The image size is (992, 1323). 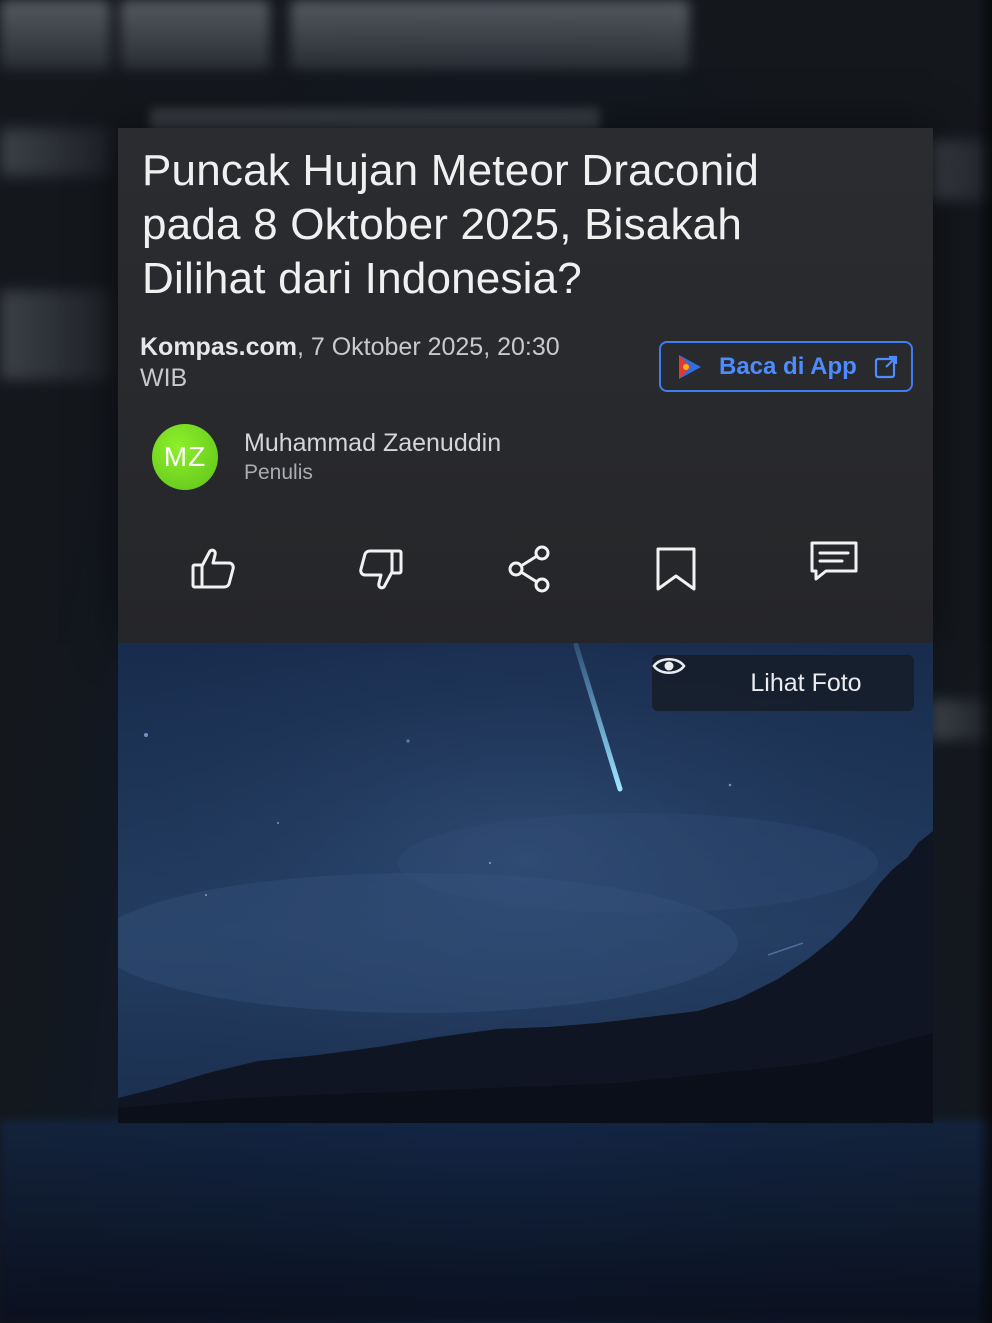 I want to click on thumbs-up-icon, so click(x=214, y=571).